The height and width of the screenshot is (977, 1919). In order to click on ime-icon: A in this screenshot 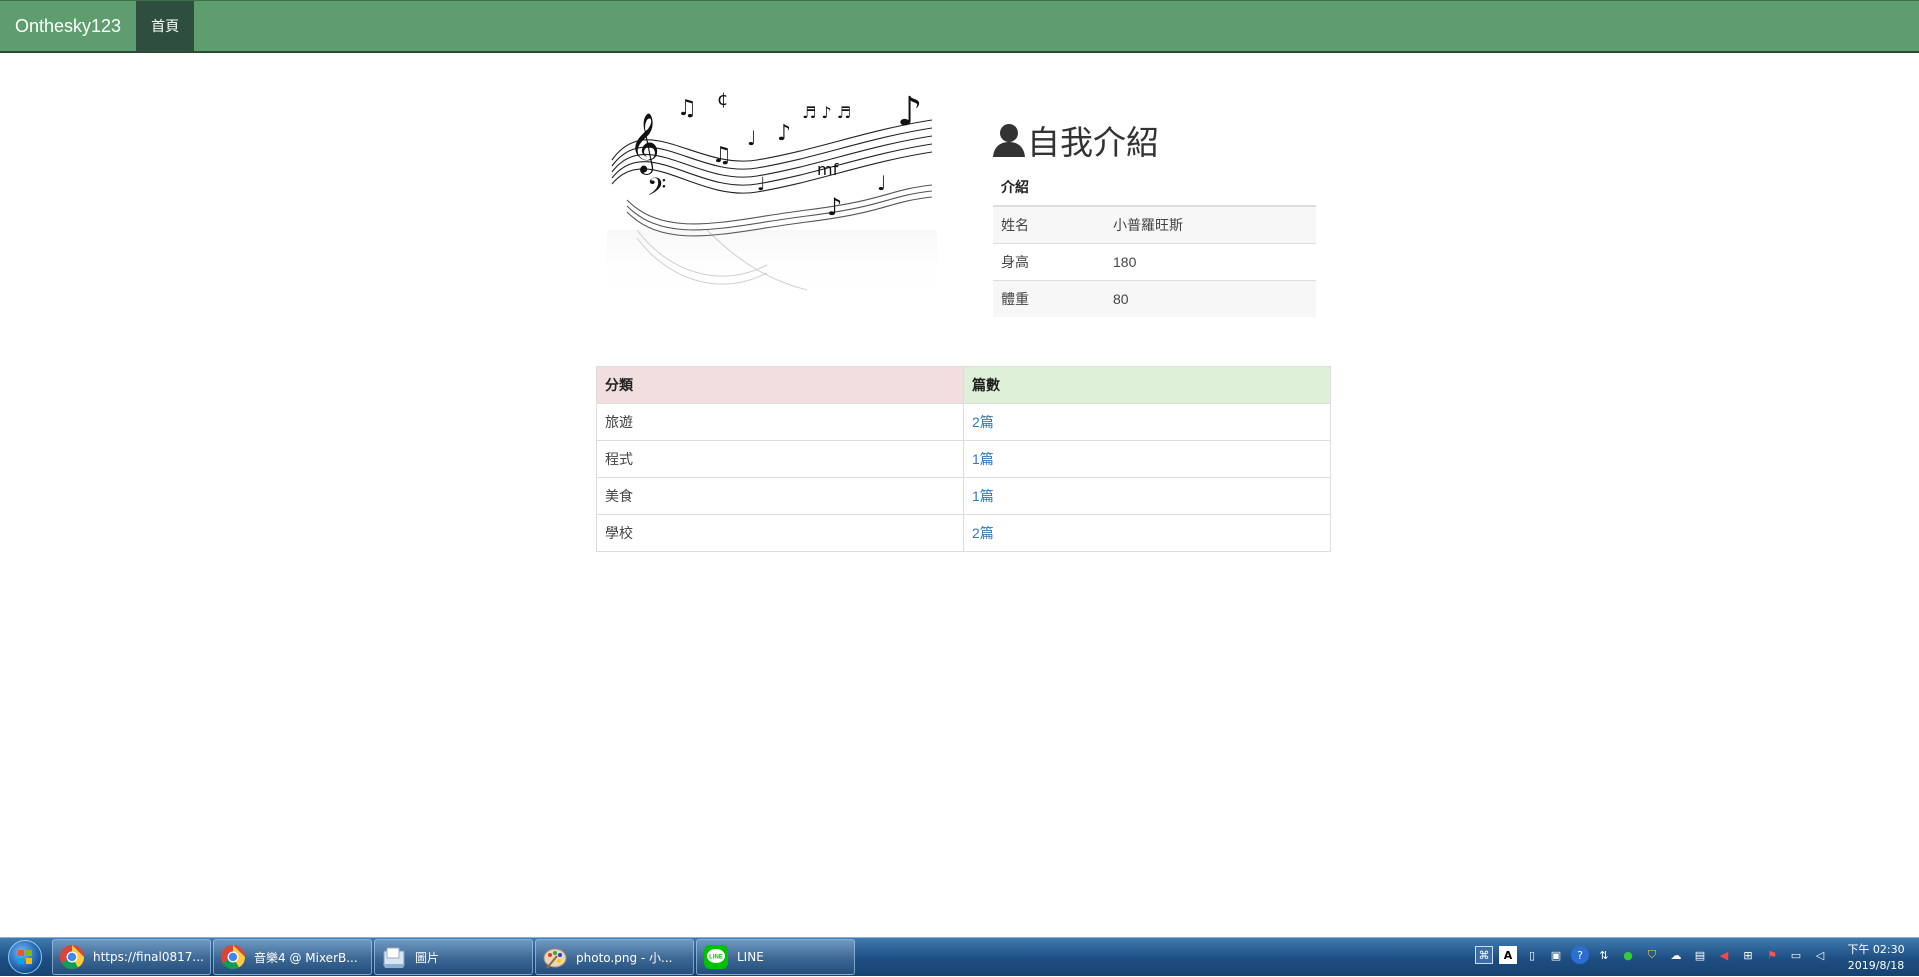, I will do `click(1508, 955)`.